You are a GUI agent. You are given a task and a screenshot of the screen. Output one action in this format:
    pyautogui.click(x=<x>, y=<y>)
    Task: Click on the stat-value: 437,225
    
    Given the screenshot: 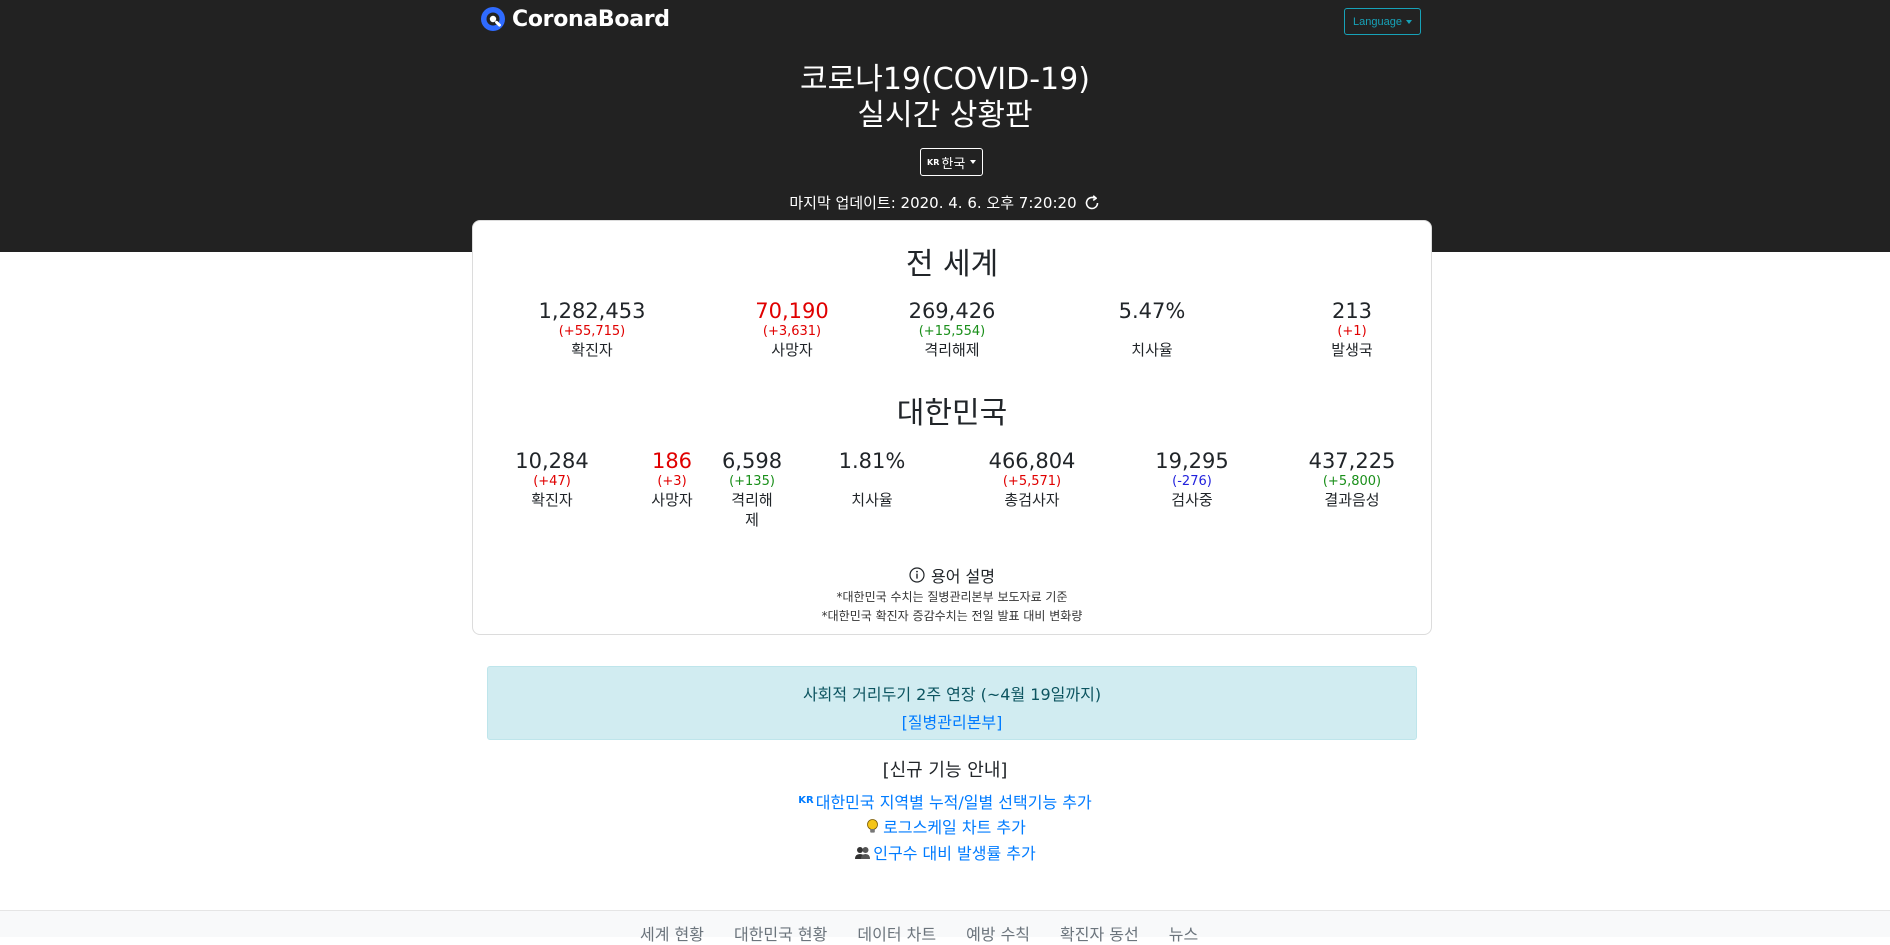 What is the action you would take?
    pyautogui.click(x=1352, y=461)
    